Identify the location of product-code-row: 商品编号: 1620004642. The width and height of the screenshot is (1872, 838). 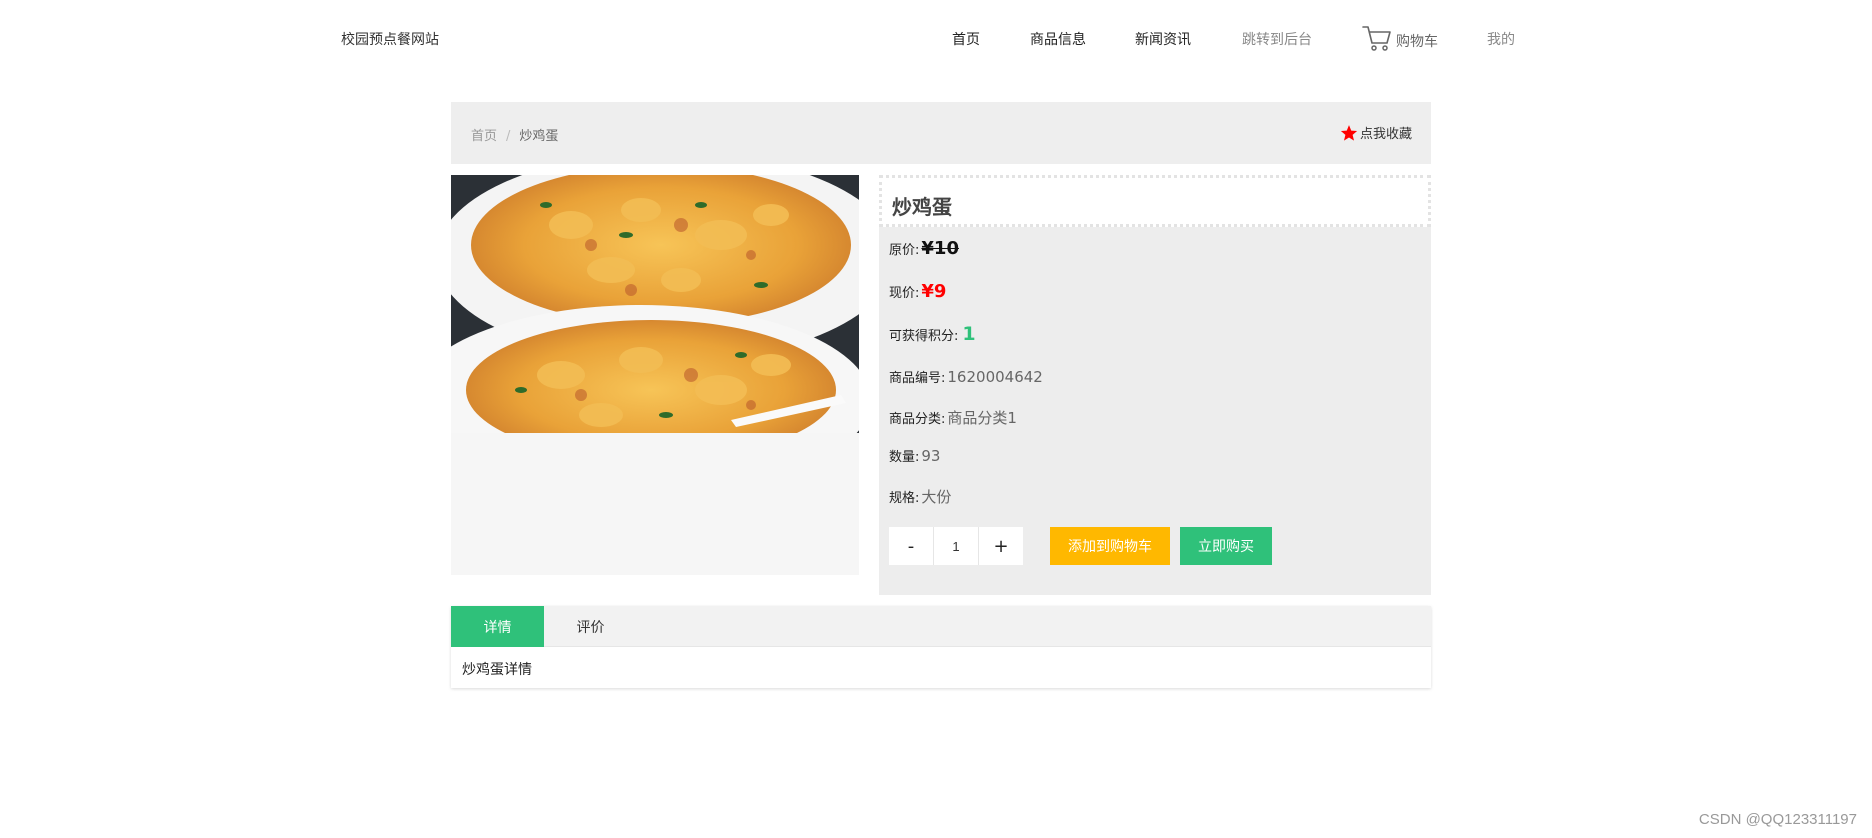
(966, 376).